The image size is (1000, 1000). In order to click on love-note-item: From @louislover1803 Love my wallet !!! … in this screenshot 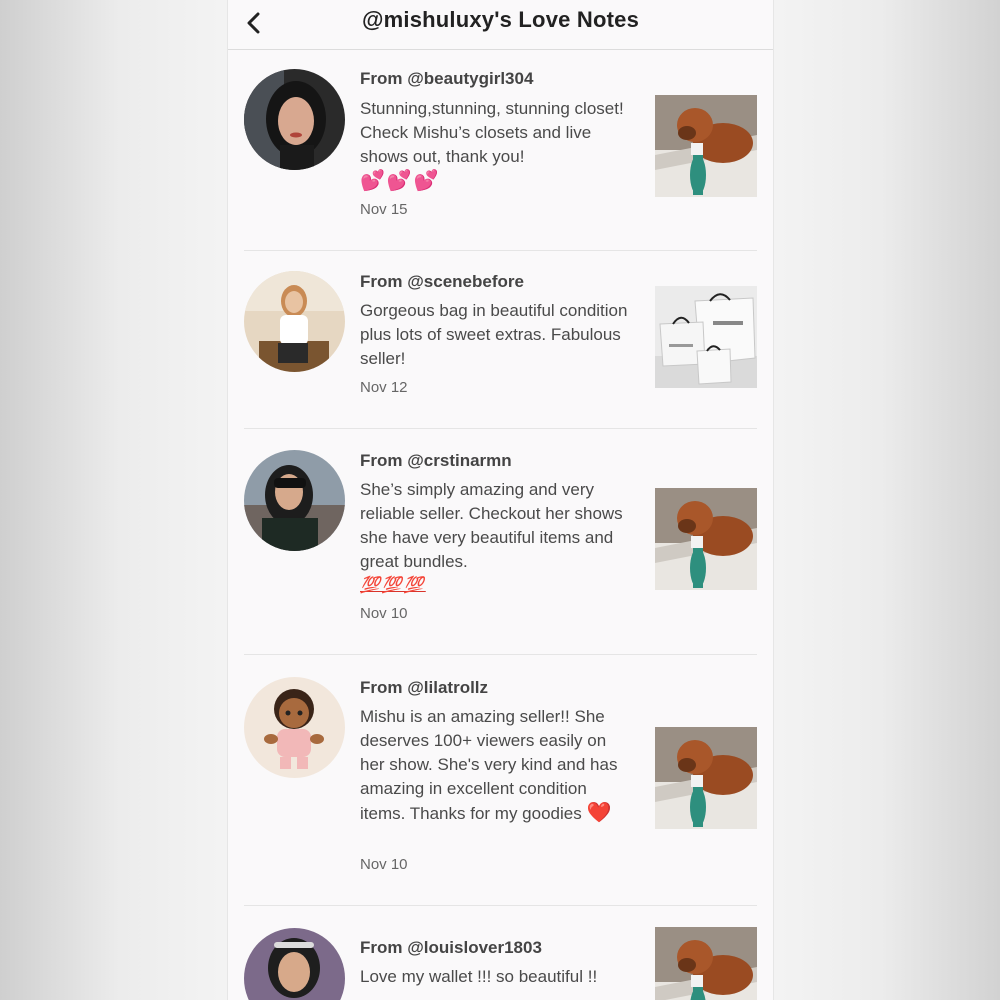, I will do `click(500, 953)`.